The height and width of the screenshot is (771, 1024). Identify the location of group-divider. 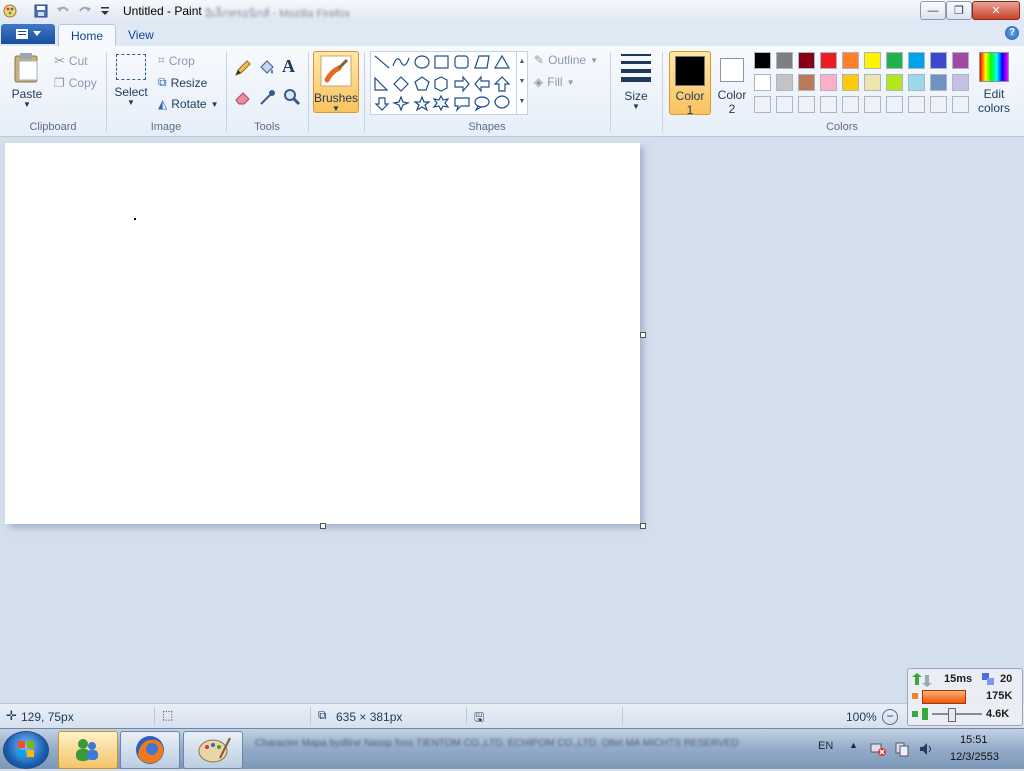
(226, 92).